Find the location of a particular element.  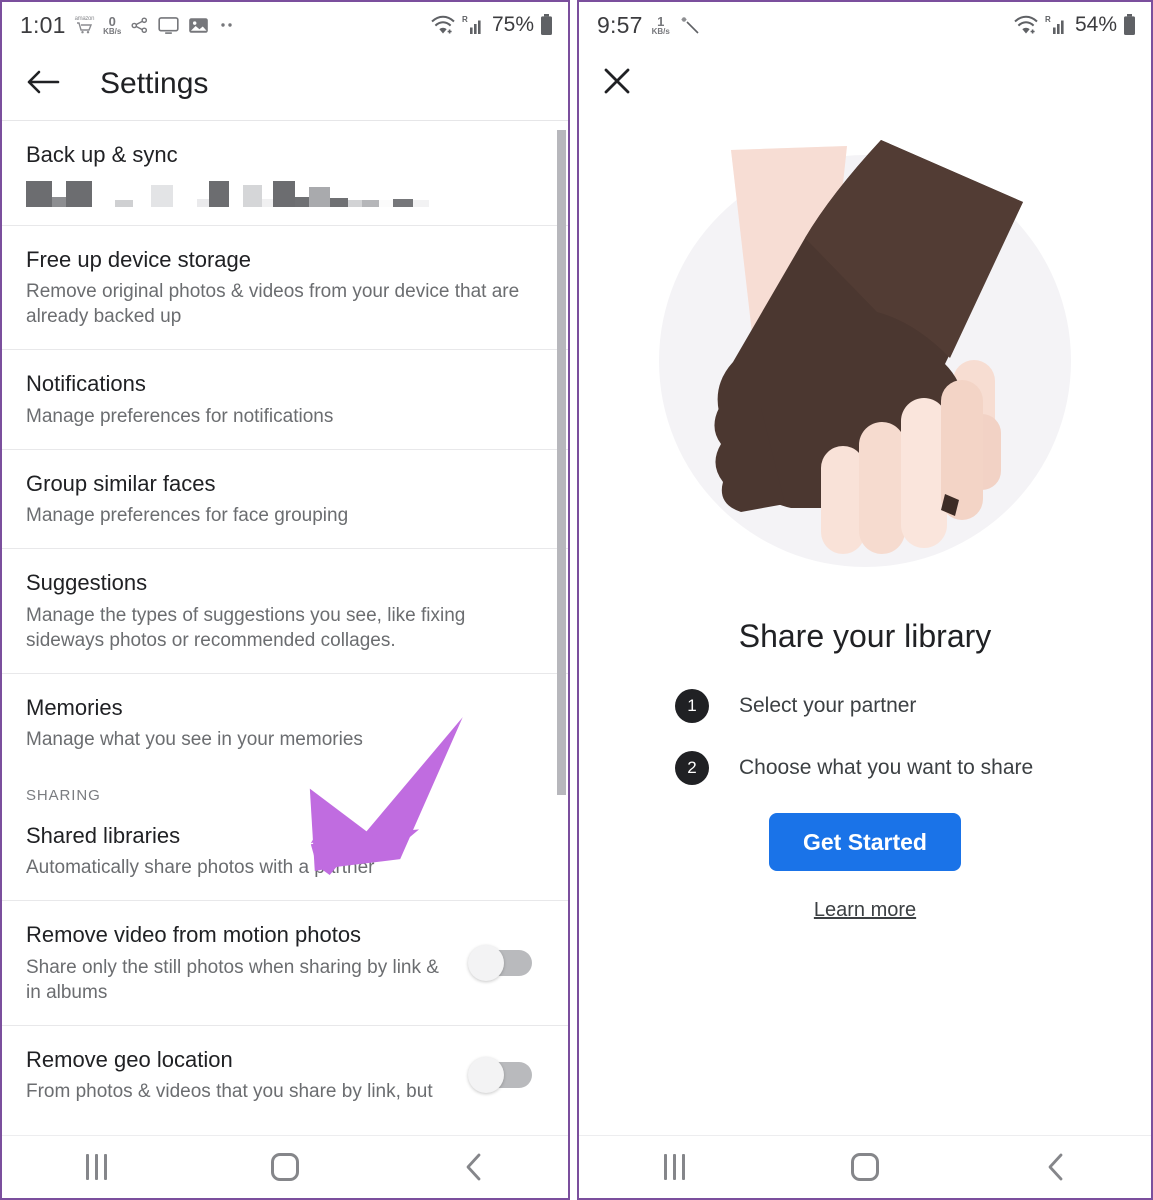

learn-more-link: Learn more is located at coordinates (865, 910).